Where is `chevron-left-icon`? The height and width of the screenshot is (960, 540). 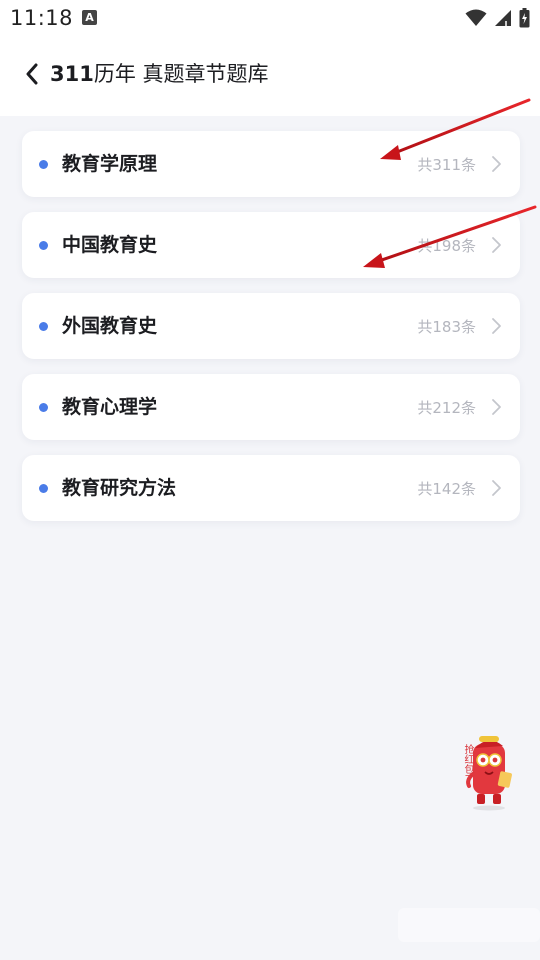 chevron-left-icon is located at coordinates (32, 74).